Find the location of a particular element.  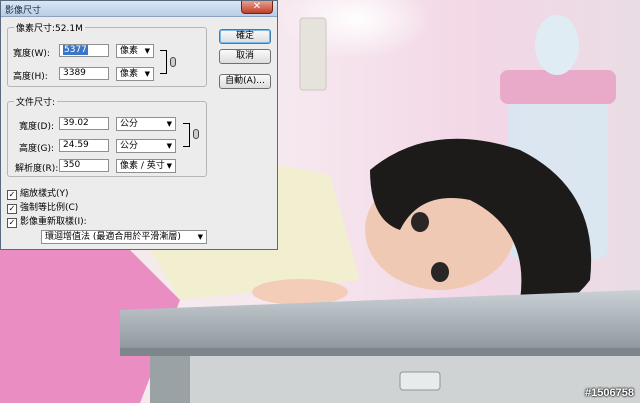

pixel-height-input: 3389 is located at coordinates (84, 73).